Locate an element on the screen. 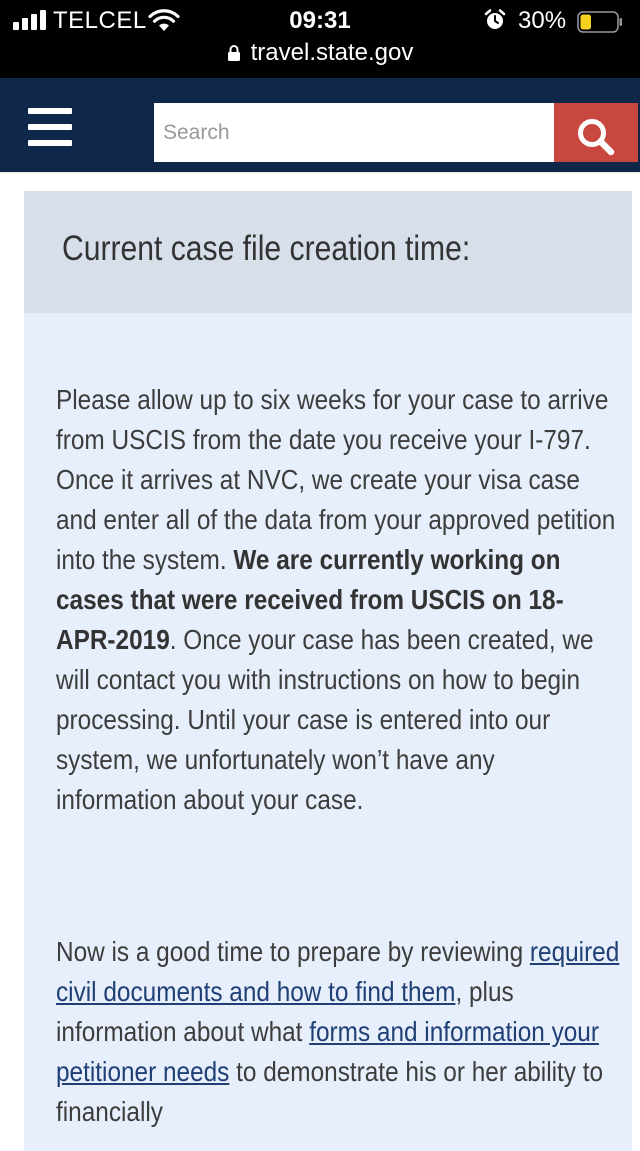 Image resolution: width=640 pixels, height=1151 pixels. address-bar: travel.state.gov is located at coordinates (320, 53).